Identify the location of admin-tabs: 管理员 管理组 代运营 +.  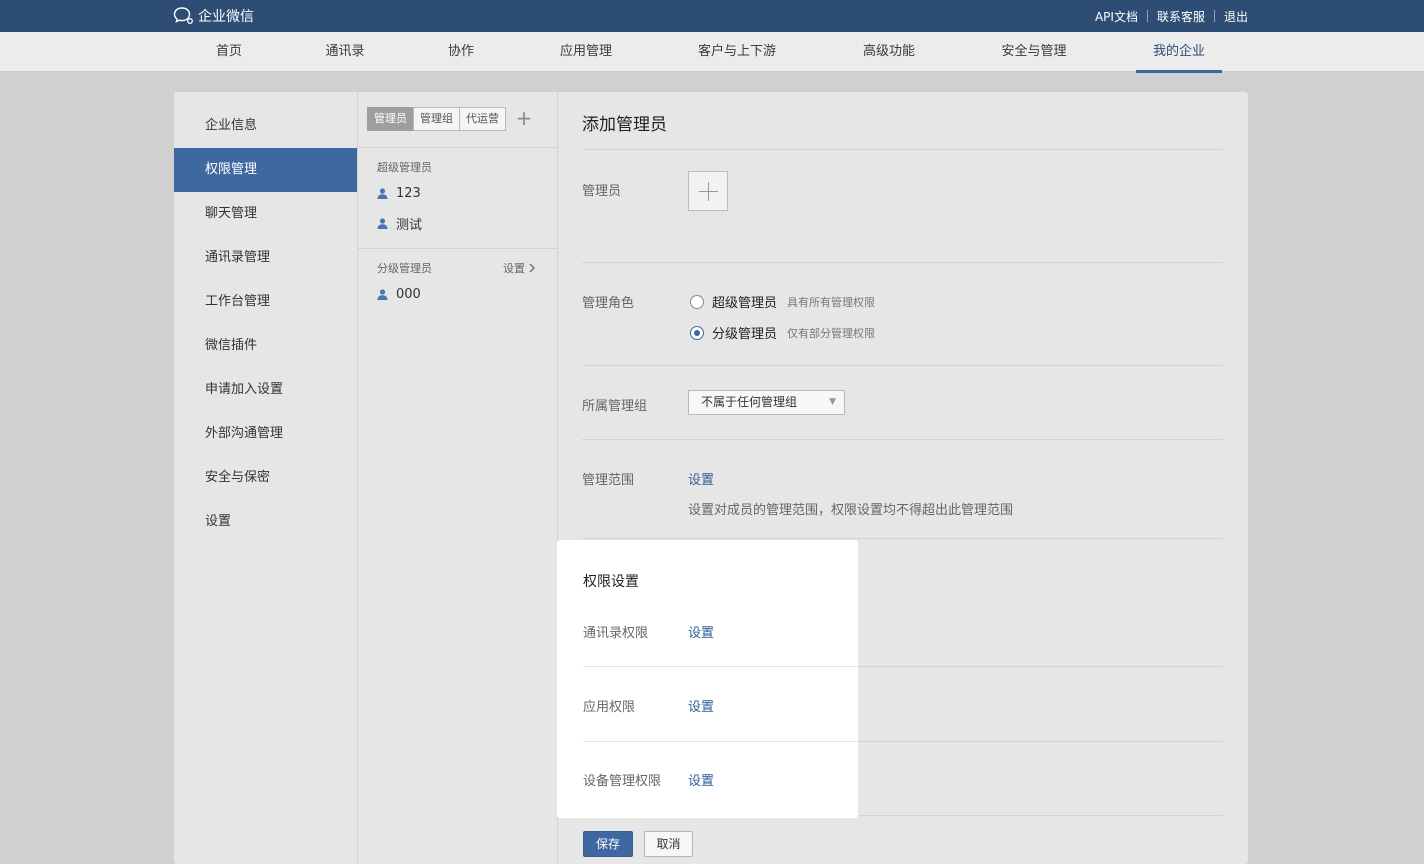
(451, 119).